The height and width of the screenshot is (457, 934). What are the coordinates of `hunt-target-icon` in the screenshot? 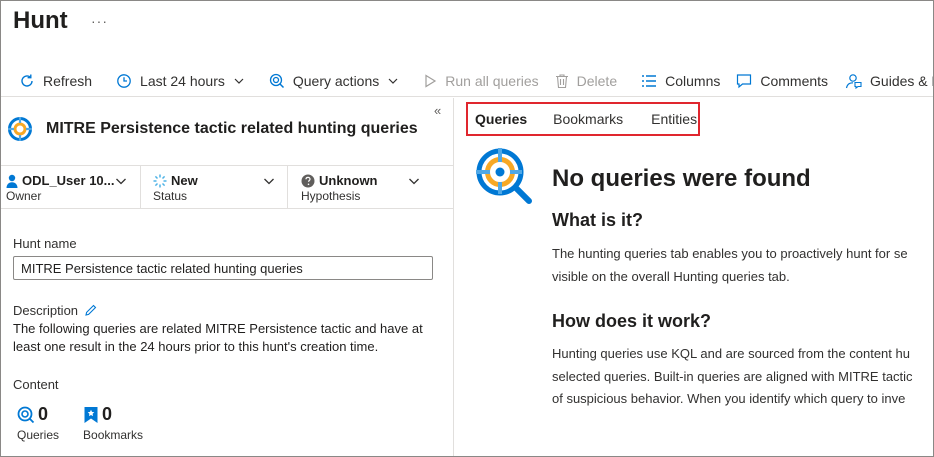 It's located at (20, 129).